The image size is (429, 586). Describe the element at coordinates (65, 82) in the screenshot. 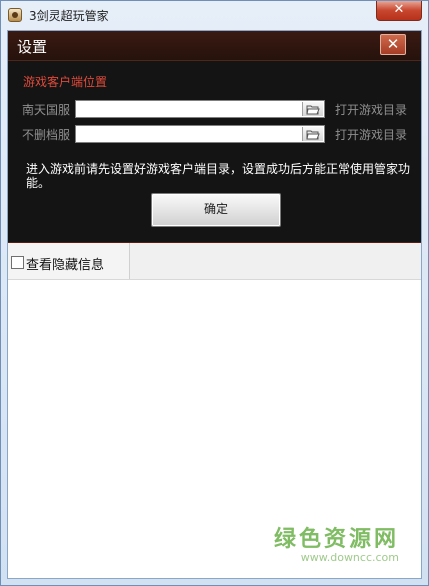

I see `client-location-heading: 游戏客户端位置` at that location.